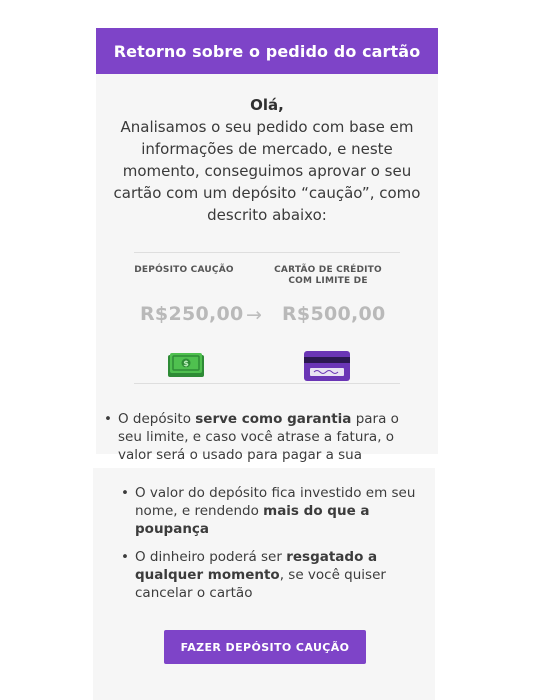 This screenshot has width=540, height=700. I want to click on divider, so click(267, 383).